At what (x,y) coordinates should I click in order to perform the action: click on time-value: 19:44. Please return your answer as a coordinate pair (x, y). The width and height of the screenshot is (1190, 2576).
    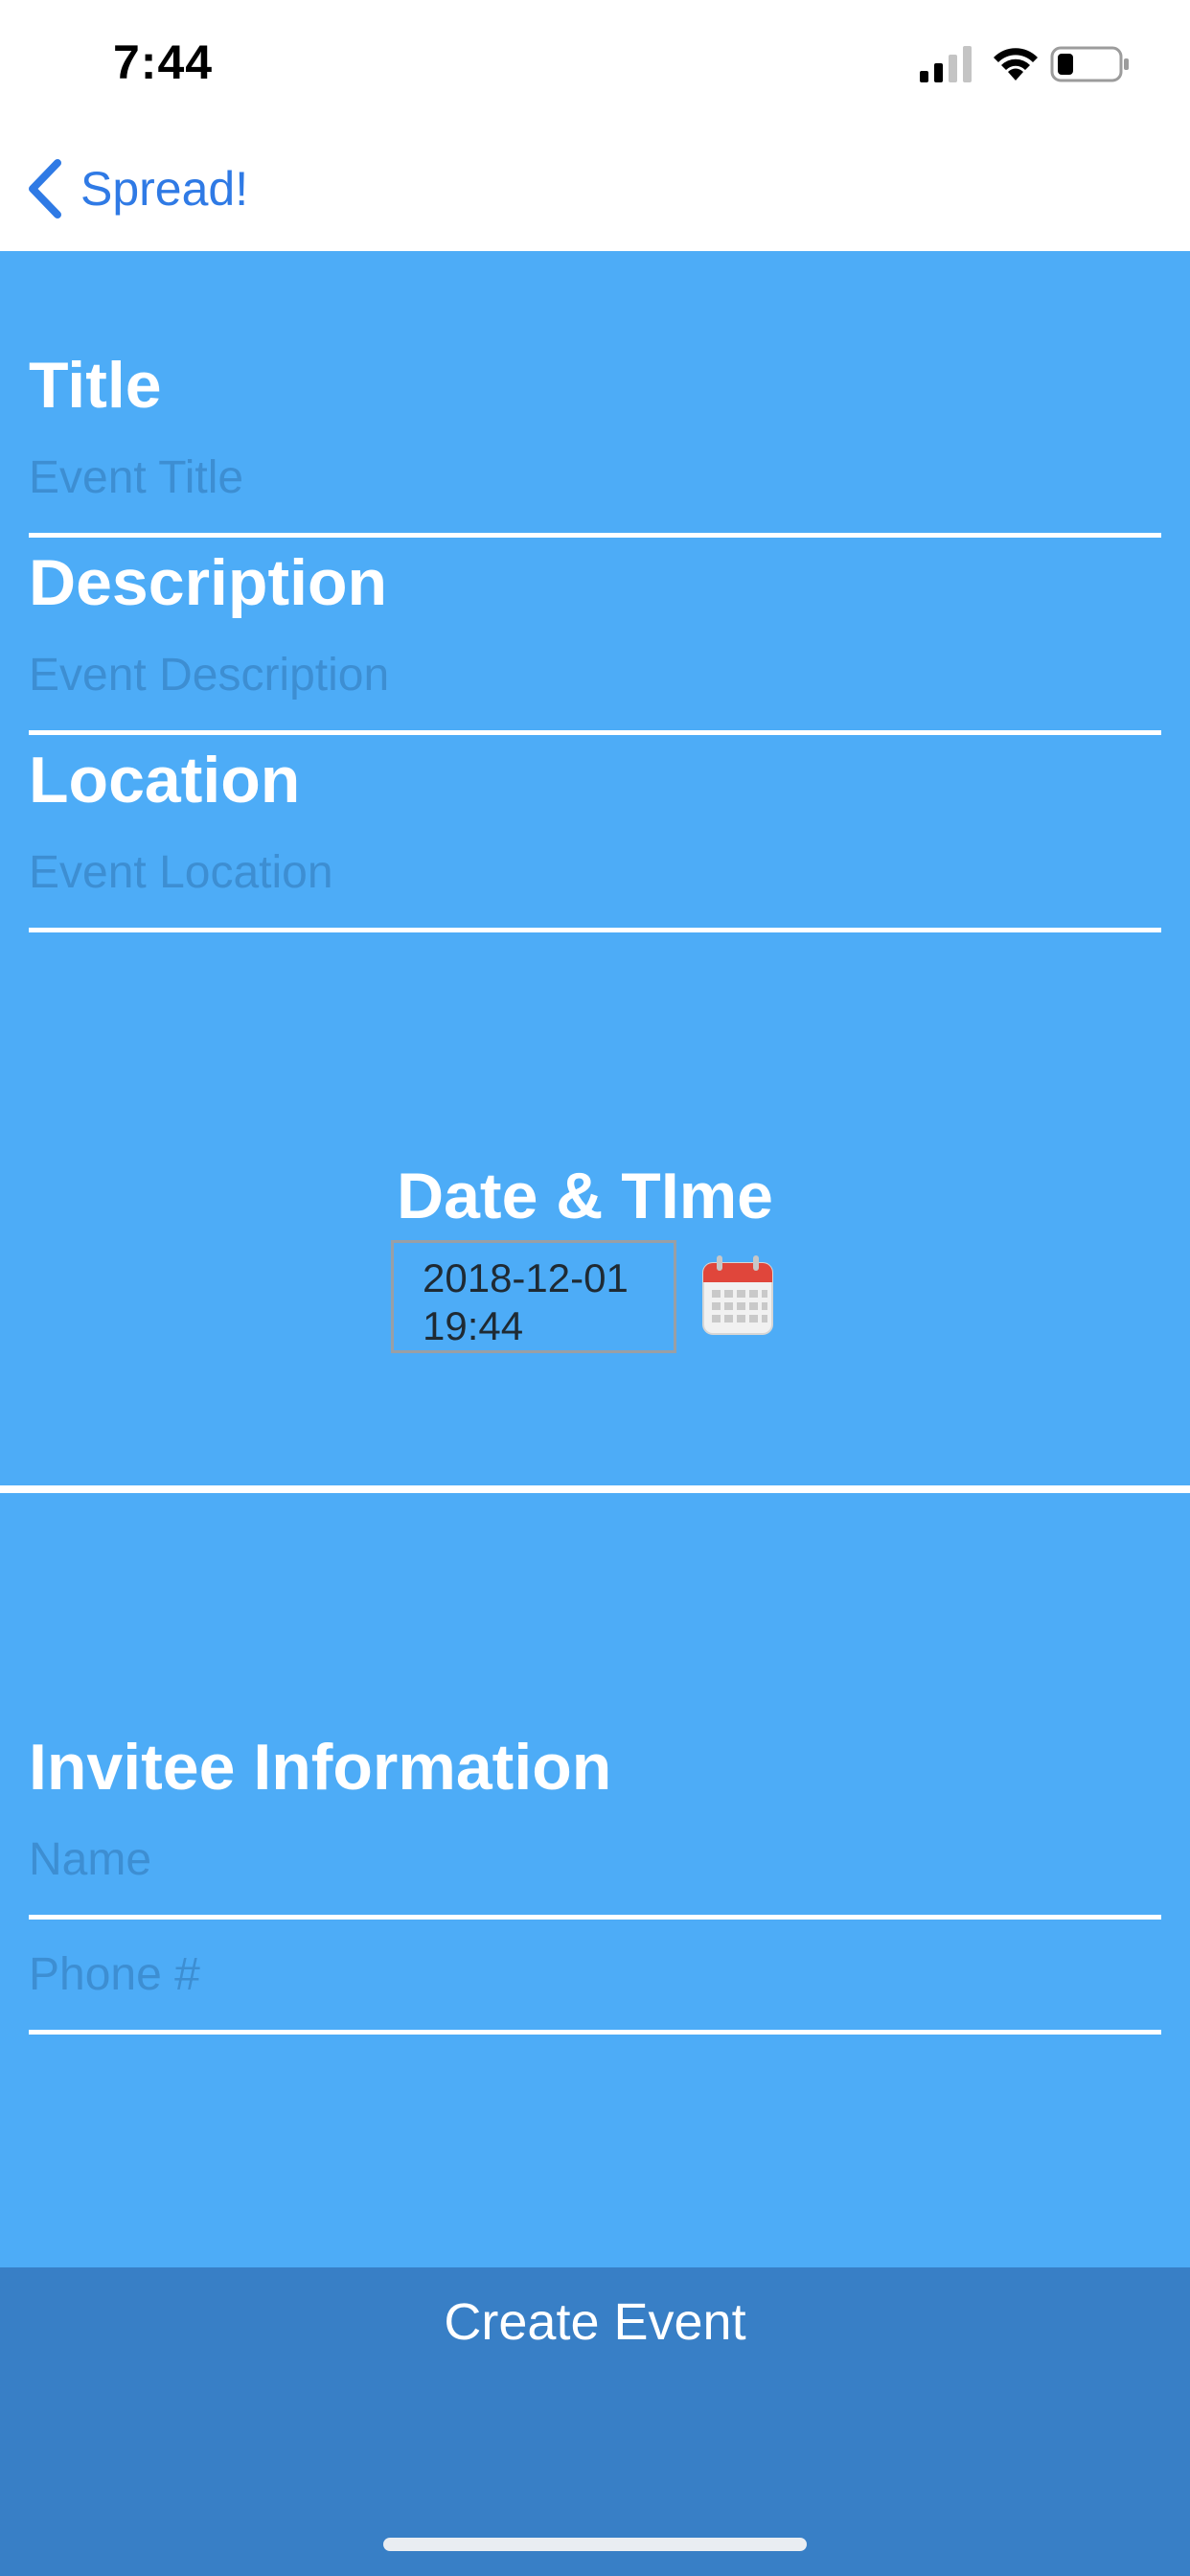
    Looking at the image, I should click on (474, 1325).